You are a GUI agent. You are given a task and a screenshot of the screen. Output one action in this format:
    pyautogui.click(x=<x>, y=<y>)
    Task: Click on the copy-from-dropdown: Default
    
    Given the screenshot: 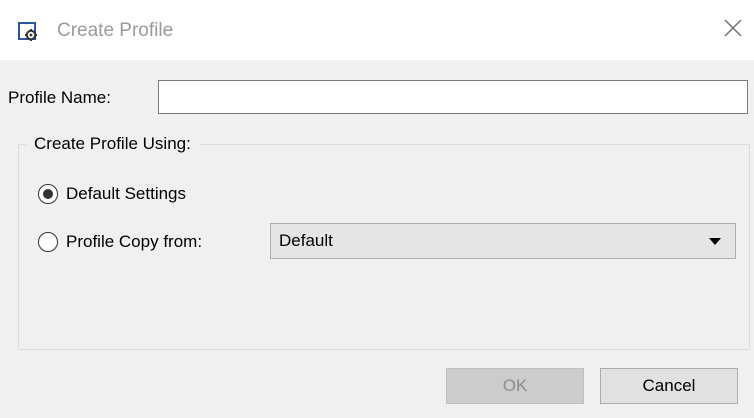 What is the action you would take?
    pyautogui.click(x=503, y=241)
    